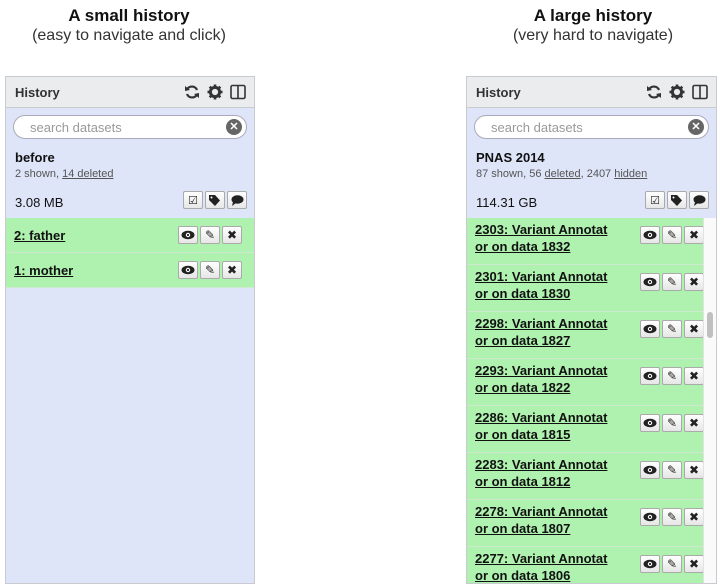 The height and width of the screenshot is (584, 723). I want to click on dataset-item: 2286: Variant Annotat or on data 1815 ✎ ✖, so click(585, 429).